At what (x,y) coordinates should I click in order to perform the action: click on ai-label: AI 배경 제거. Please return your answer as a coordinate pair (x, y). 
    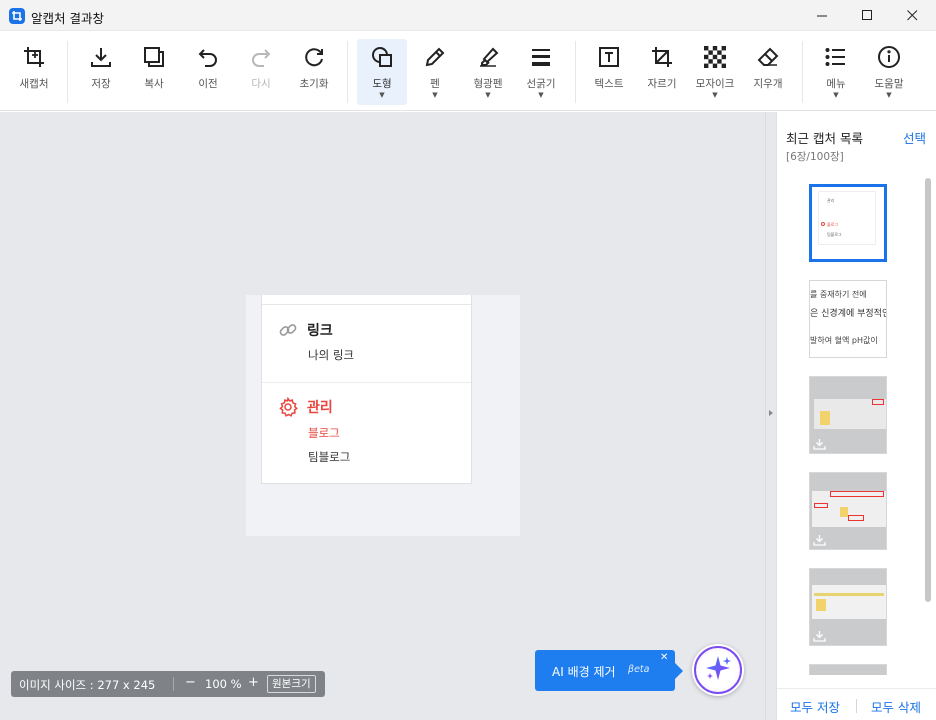
    Looking at the image, I should click on (584, 672).